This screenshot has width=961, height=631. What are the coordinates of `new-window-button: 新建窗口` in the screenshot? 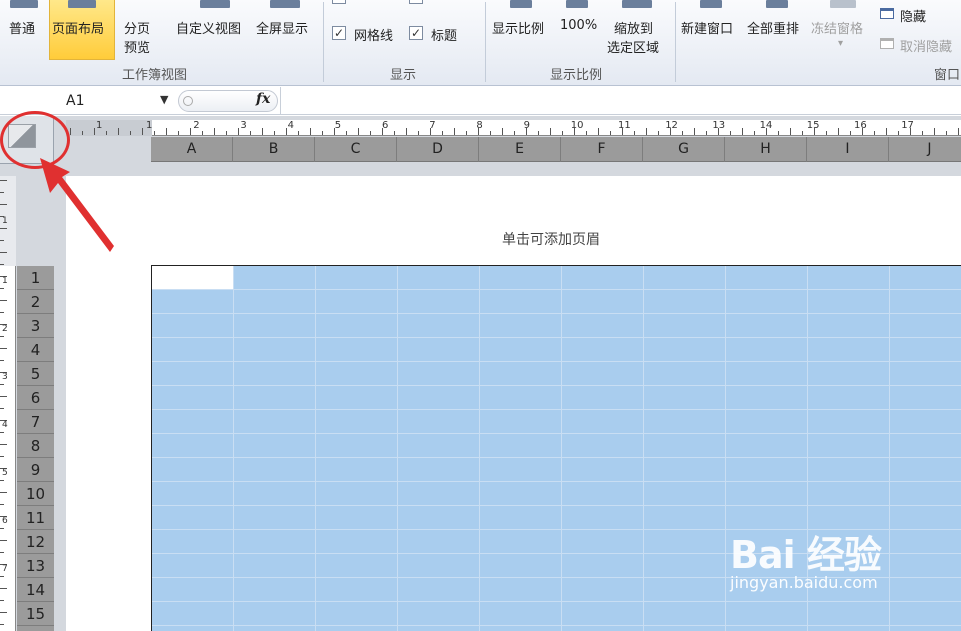 It's located at (707, 27).